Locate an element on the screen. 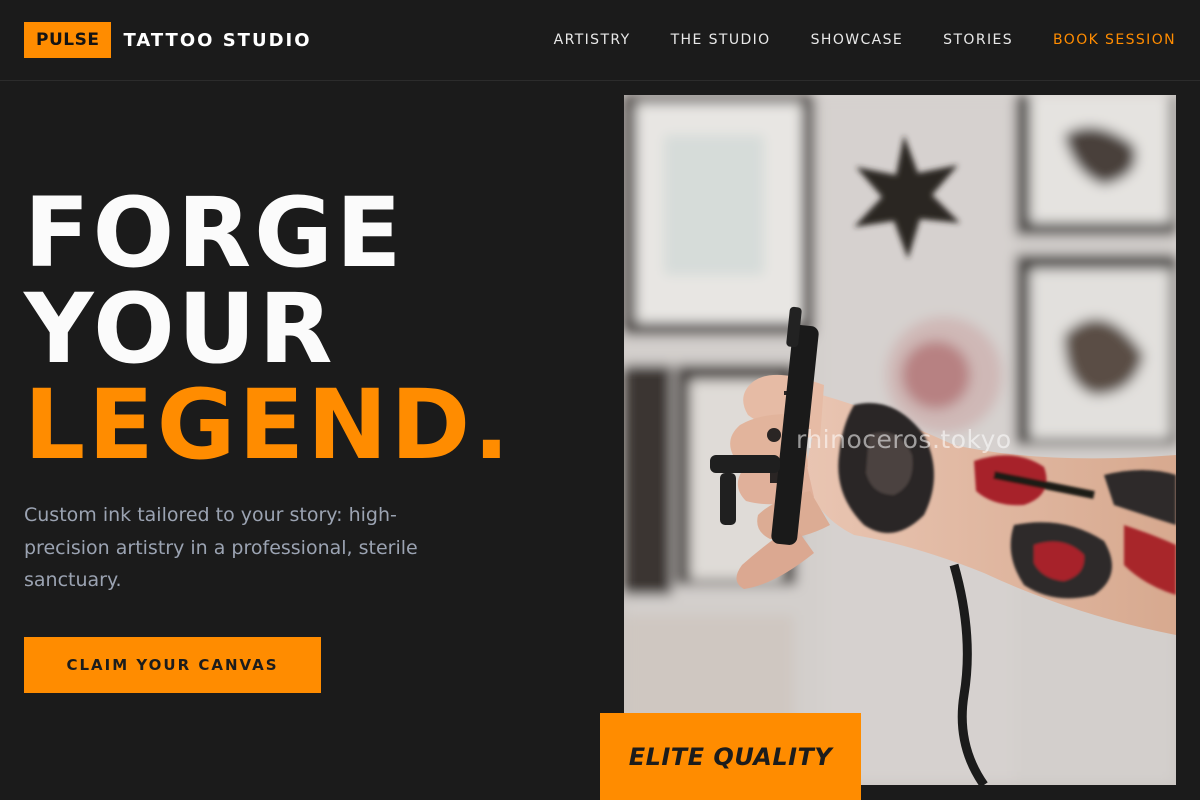 This screenshot has height=800, width=1200. nav-link-the-studio: THE STUDIO is located at coordinates (721, 40).